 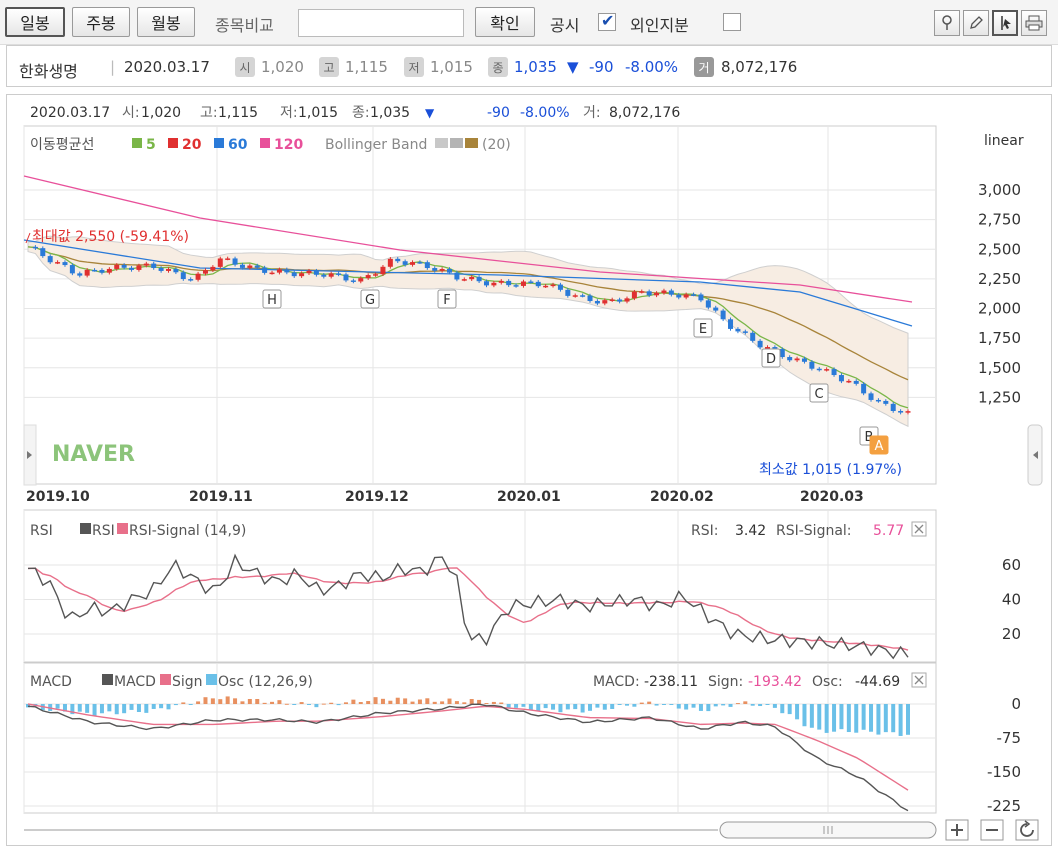 What do you see at coordinates (1004, 755) in the screenshot?
I see `macd-y-axis: 0 -75 -150 -225` at bounding box center [1004, 755].